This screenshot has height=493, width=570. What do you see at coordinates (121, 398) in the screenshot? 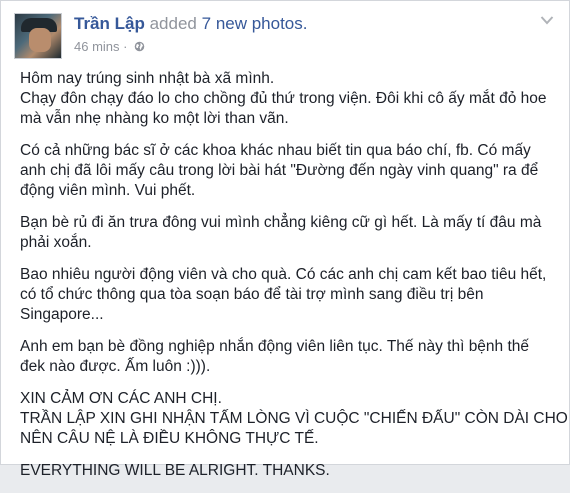
I see `post-text-line: XIN CẢM ƠN CÁC ANH CHỊ.` at bounding box center [121, 398].